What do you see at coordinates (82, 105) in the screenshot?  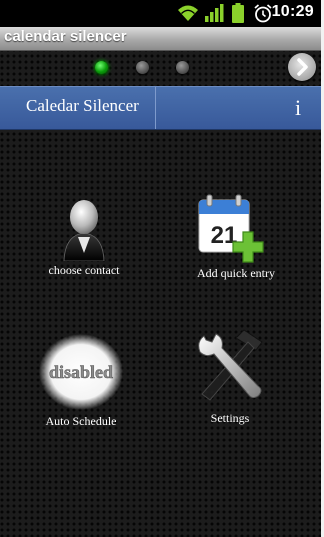 I see `app-title: Caledar Silencer` at bounding box center [82, 105].